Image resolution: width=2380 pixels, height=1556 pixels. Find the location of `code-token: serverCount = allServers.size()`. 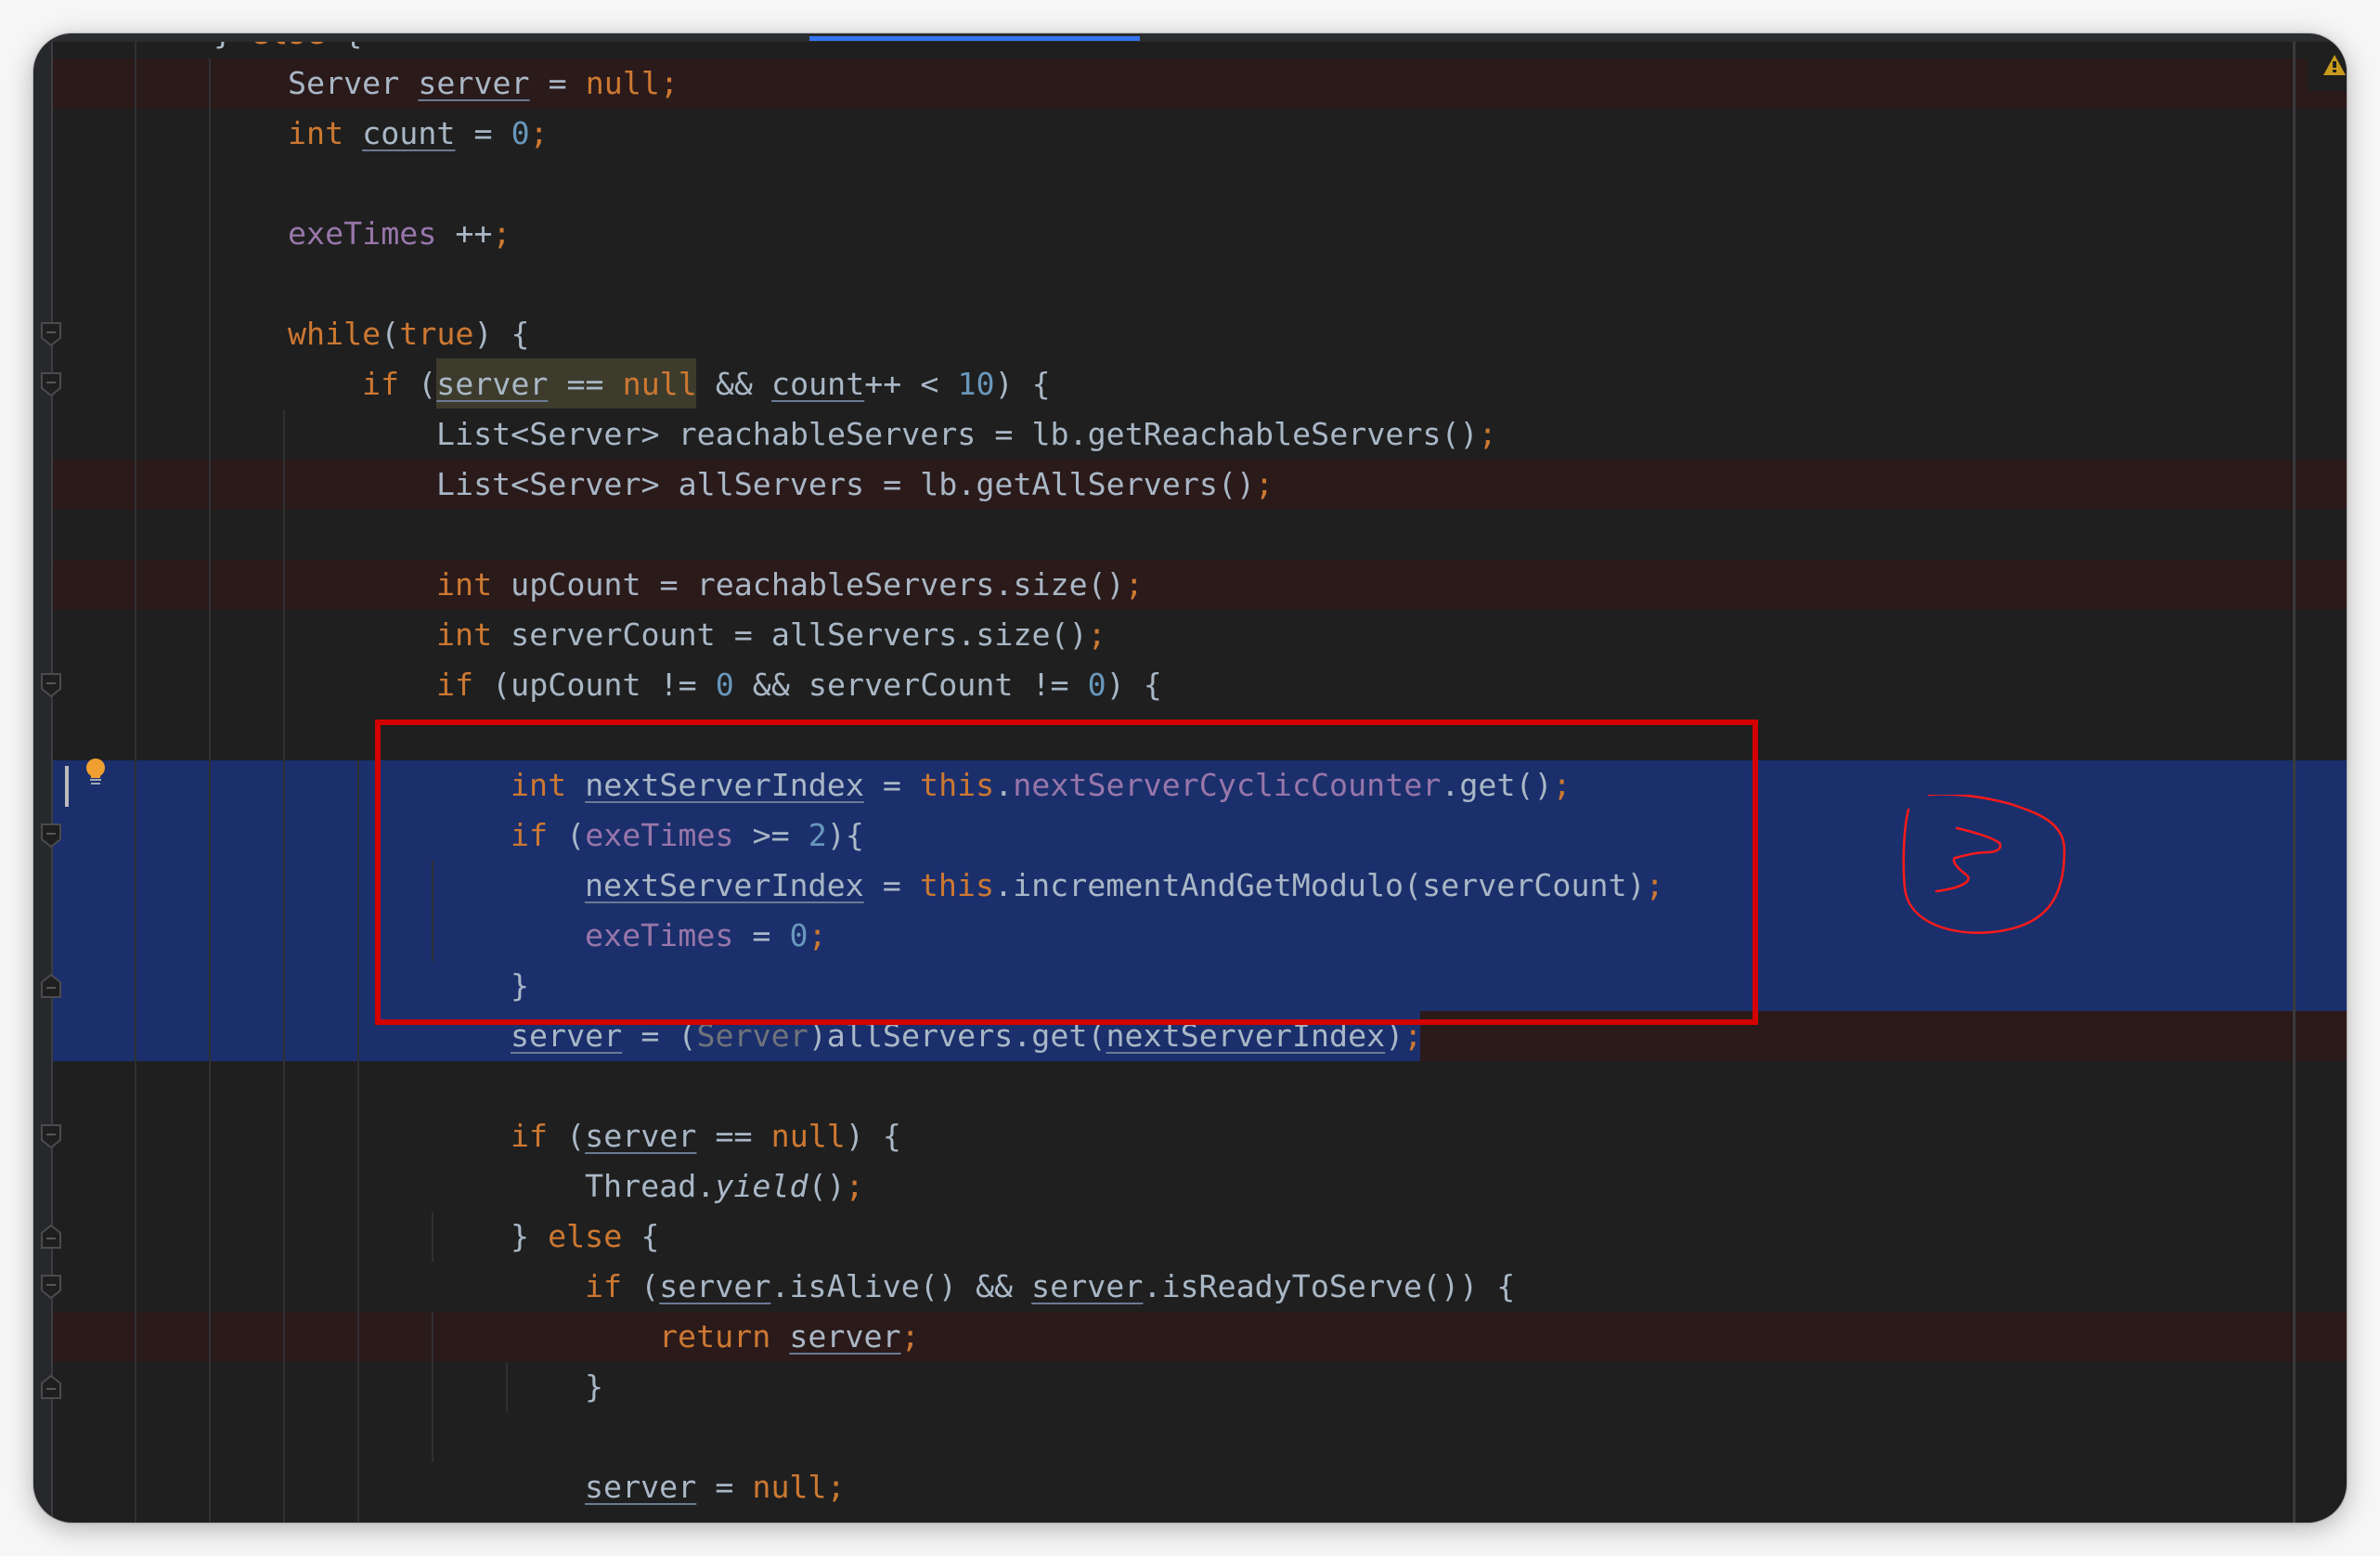

code-token: serverCount = allServers.size() is located at coordinates (790, 634).